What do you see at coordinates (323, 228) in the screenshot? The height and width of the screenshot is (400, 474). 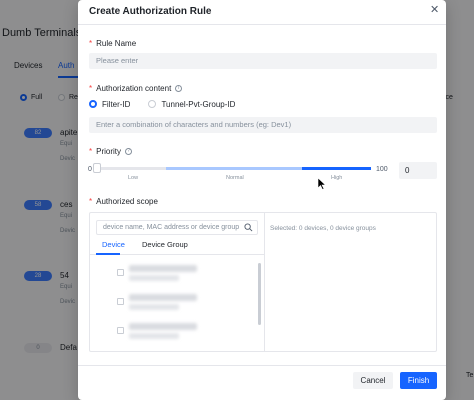 I see `selected-summary: Selected: 0 devices, 0 device groups` at bounding box center [323, 228].